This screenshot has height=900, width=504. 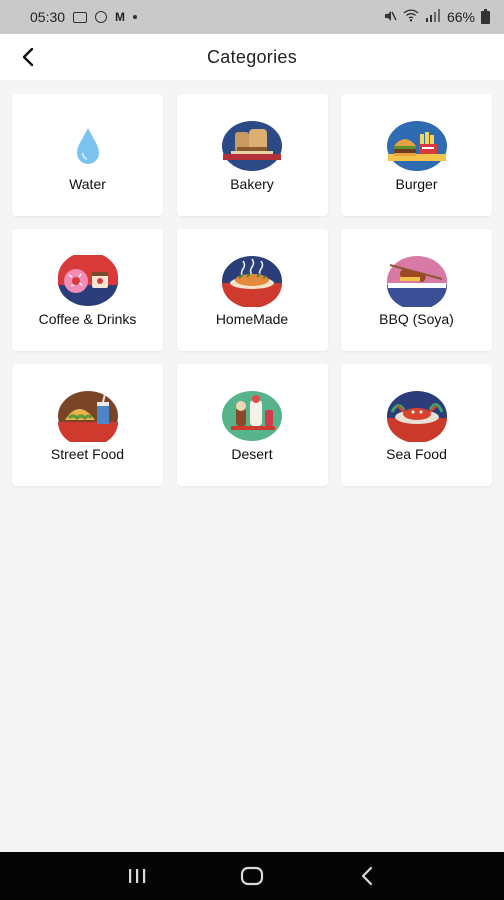 What do you see at coordinates (101, 17) in the screenshot?
I see `circle-app-icon` at bounding box center [101, 17].